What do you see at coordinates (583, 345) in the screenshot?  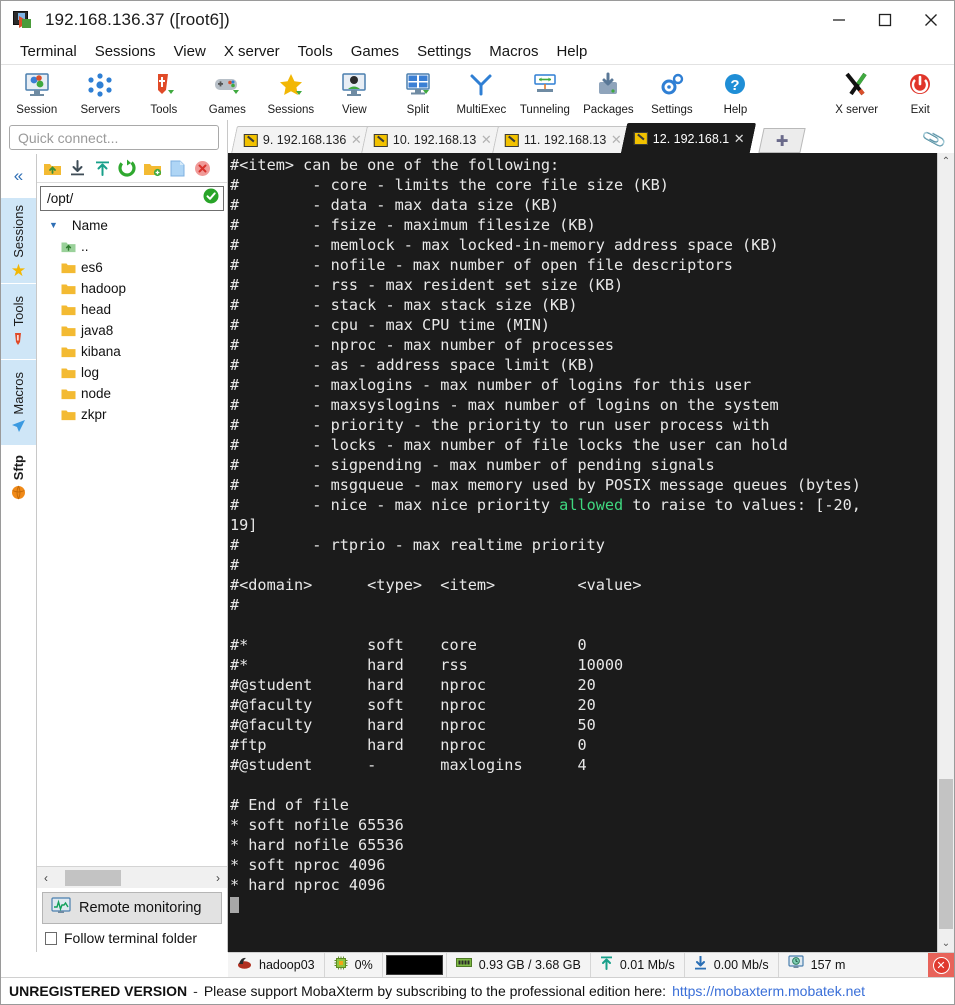 I see `terminal-line: # - nproc - max number of processes` at bounding box center [583, 345].